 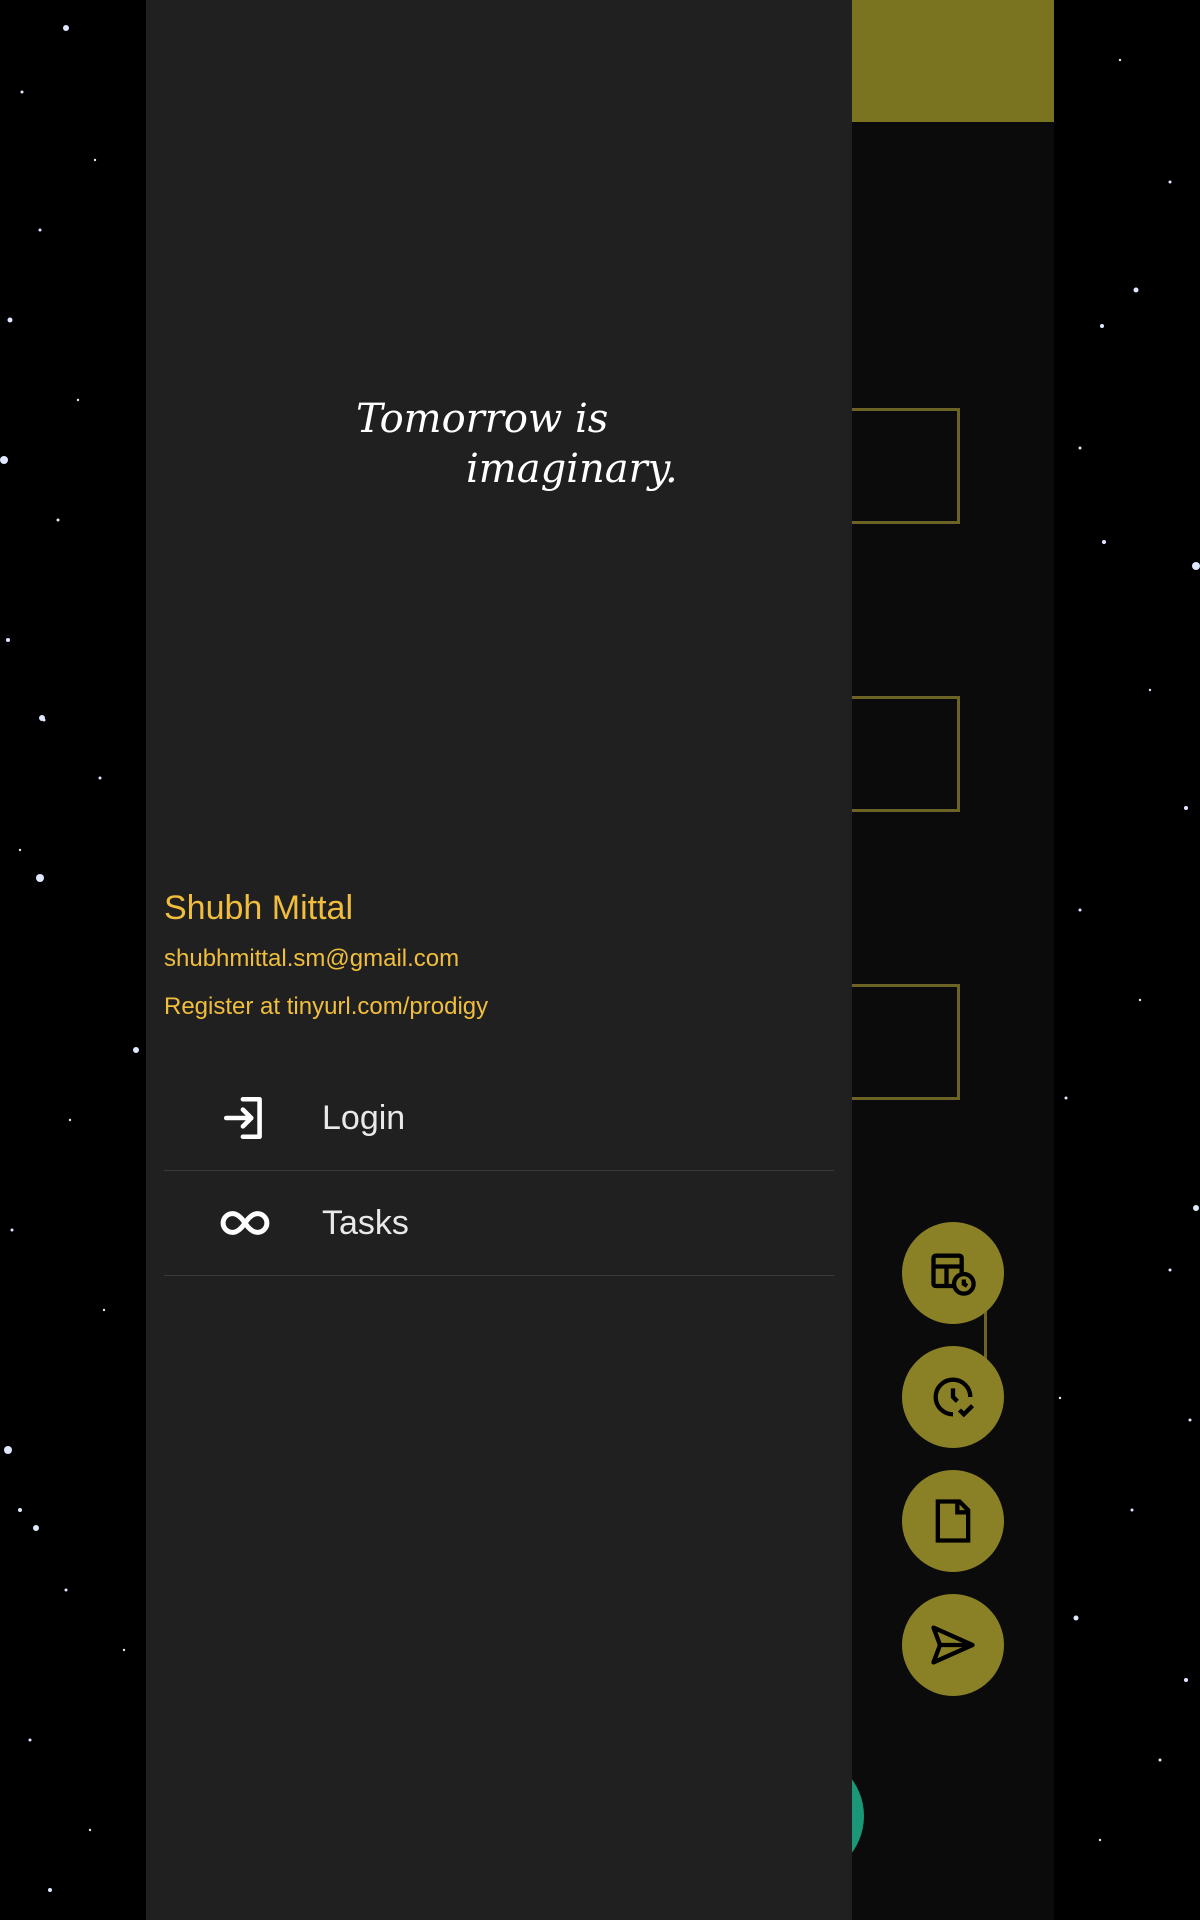 I want to click on clock-check-icon, so click(x=954, y=1397).